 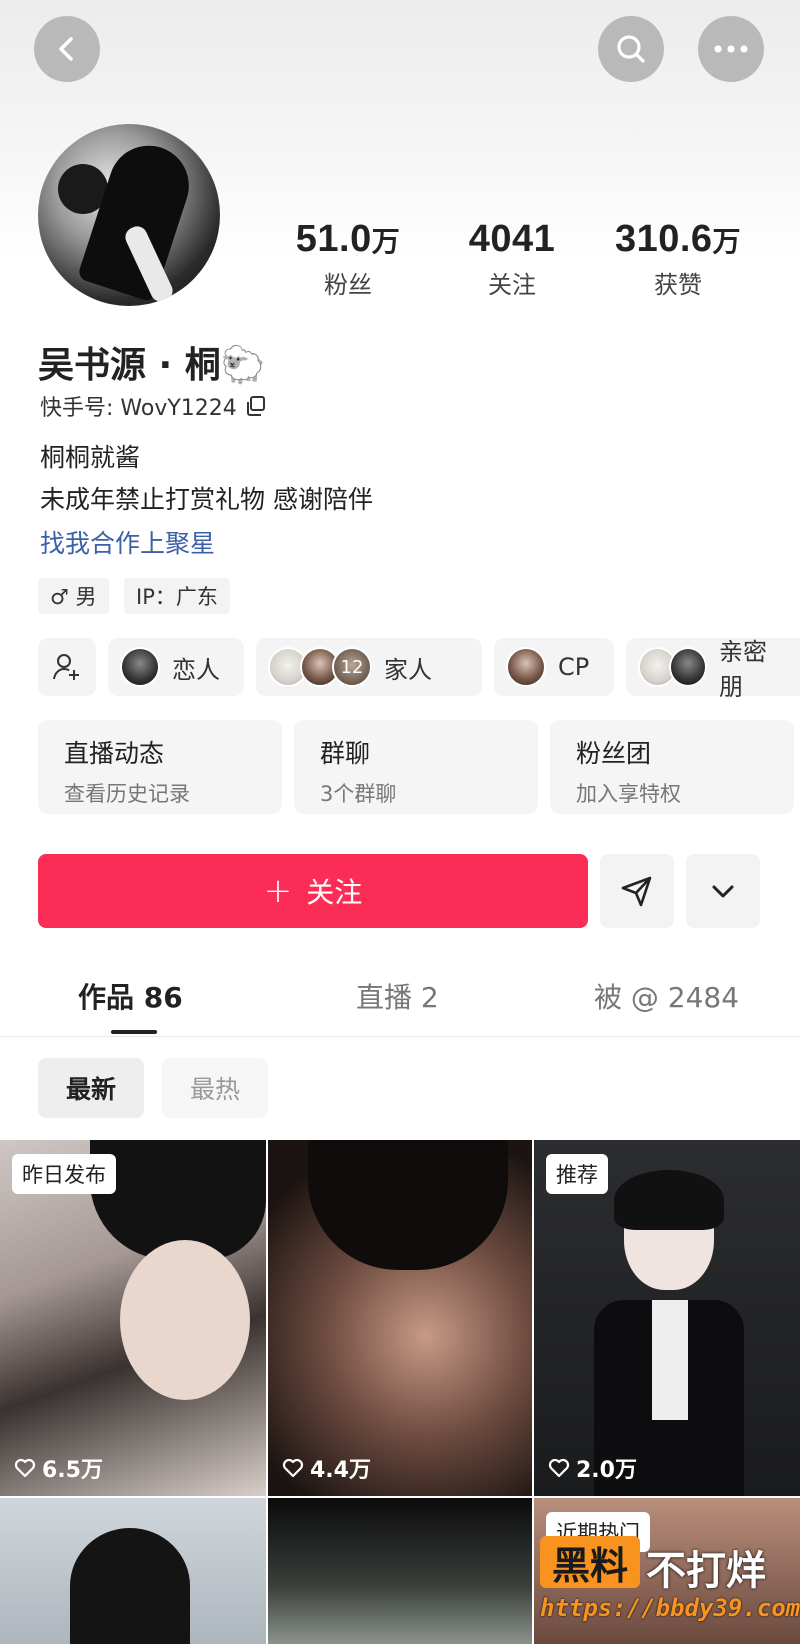 I want to click on gender-tag: ♂ 男, so click(x=73, y=596).